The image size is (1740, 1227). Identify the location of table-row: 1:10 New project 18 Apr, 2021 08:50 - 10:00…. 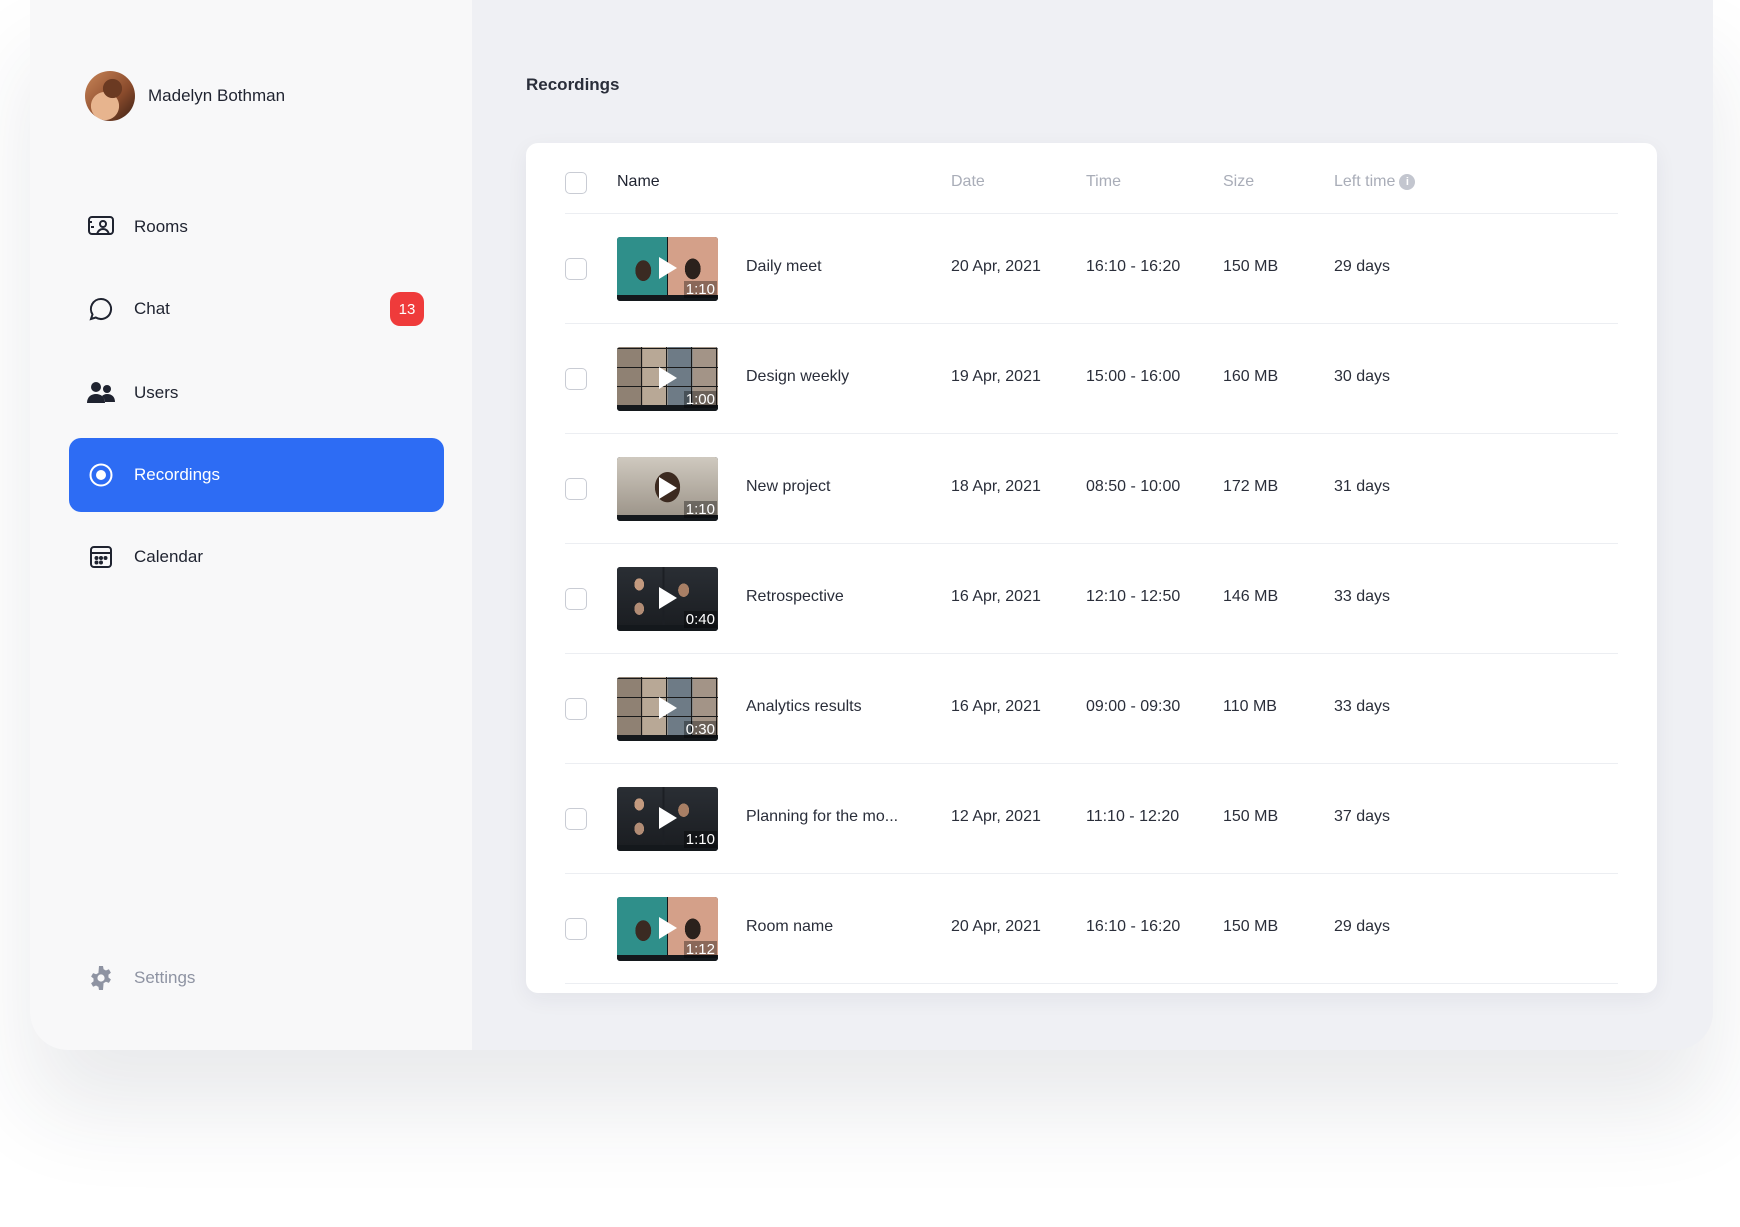
(1091, 489).